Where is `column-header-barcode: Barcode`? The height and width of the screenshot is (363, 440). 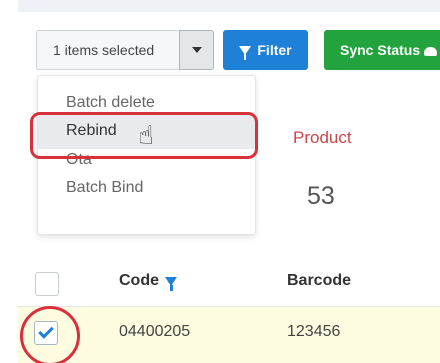
column-header-barcode: Barcode is located at coordinates (319, 281).